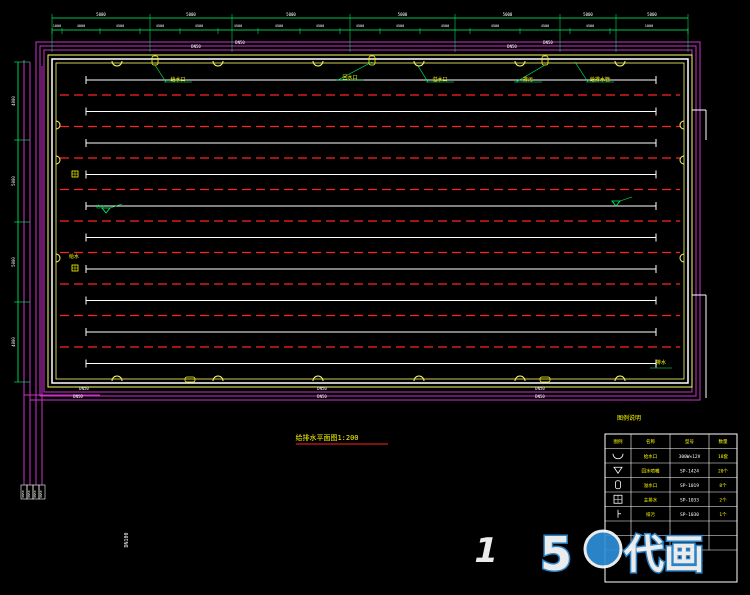 The height and width of the screenshot is (595, 750). Describe the element at coordinates (723, 441) in the screenshot. I see `legend-header: 数量` at that location.